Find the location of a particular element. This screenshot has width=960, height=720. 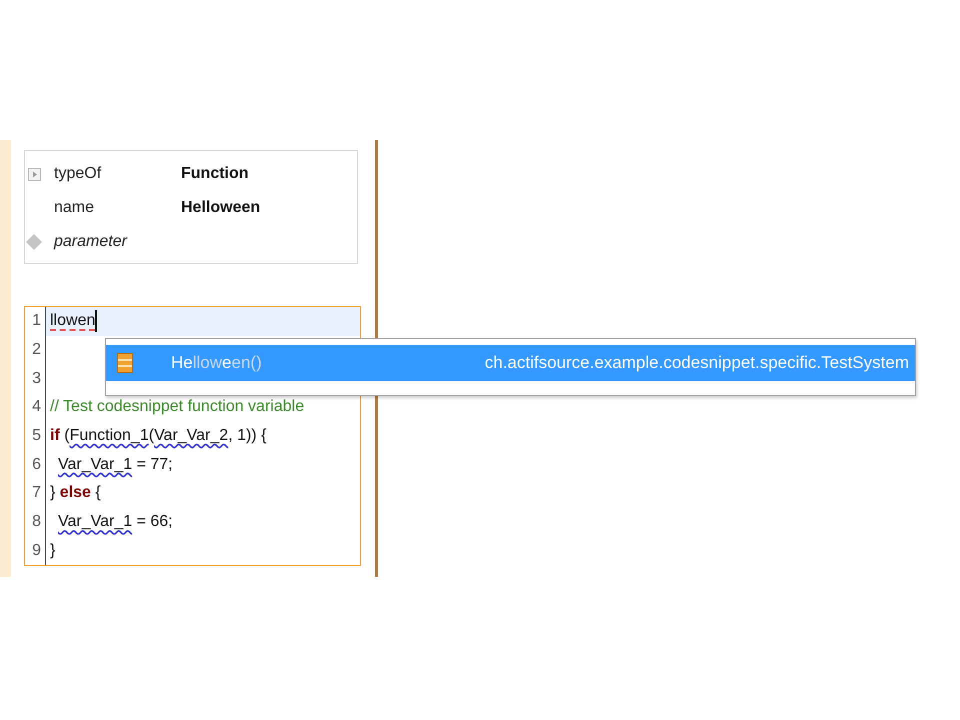

property-label: name is located at coordinates (75, 208).